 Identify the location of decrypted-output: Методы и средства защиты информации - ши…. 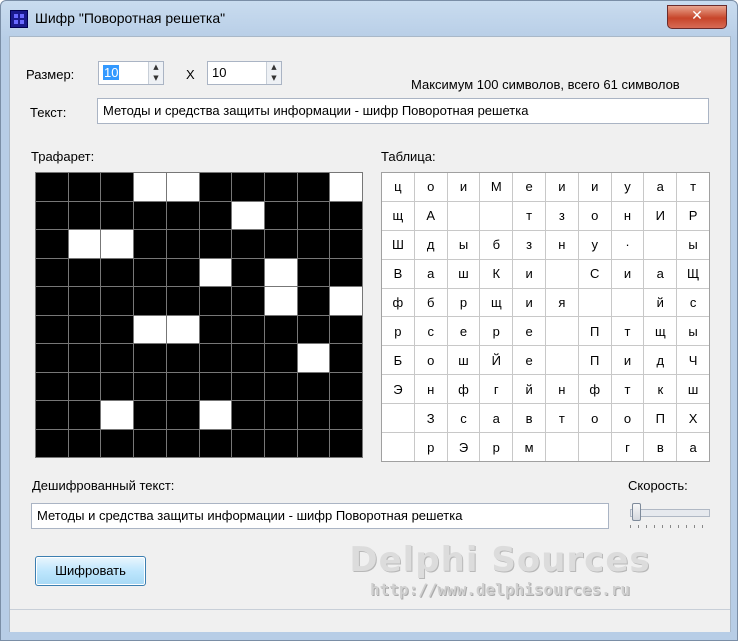
(320, 516).